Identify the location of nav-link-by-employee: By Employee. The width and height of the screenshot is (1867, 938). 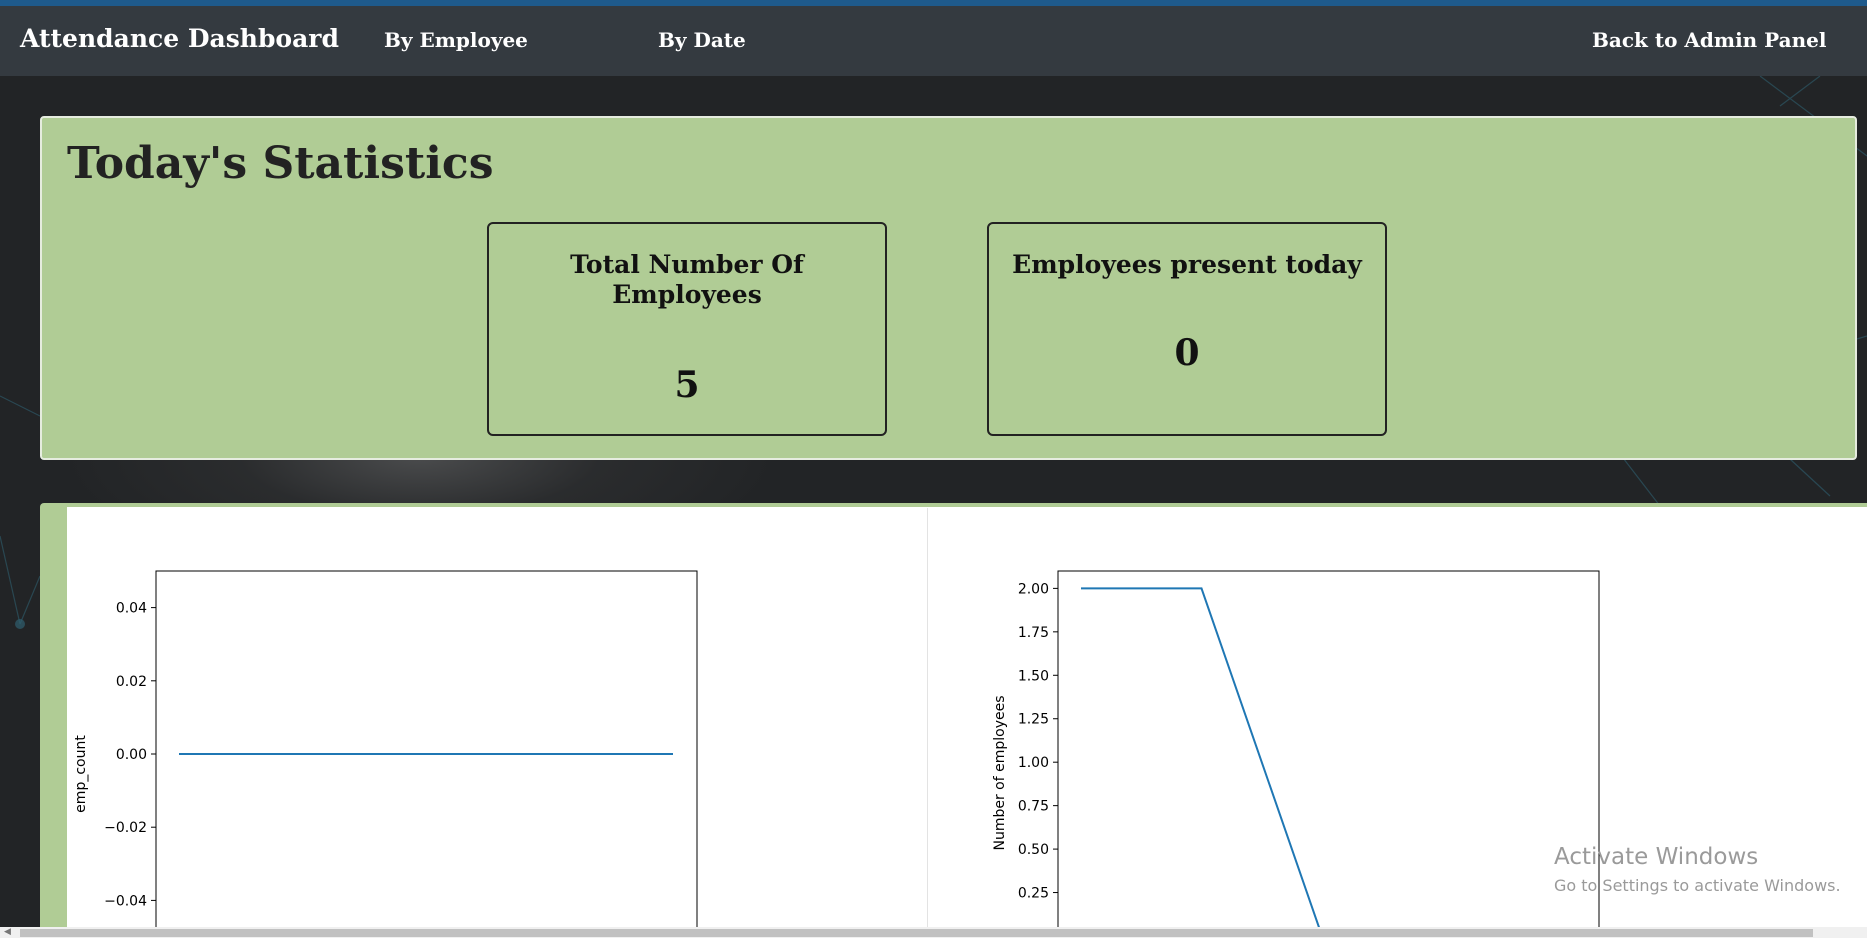
(456, 40).